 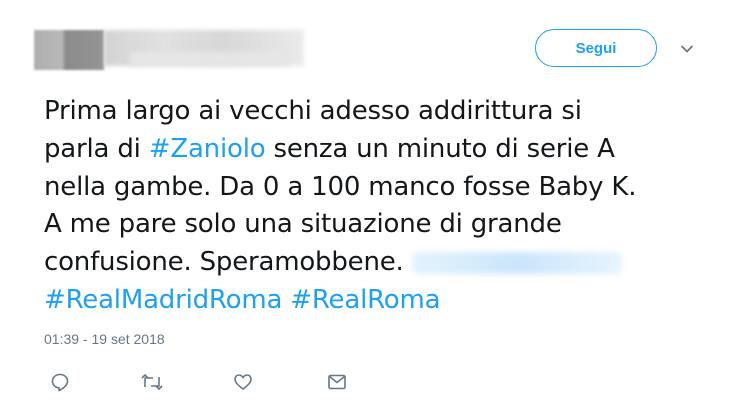 What do you see at coordinates (365, 300) in the screenshot?
I see `hashtag-realroma: #RealRoma` at bounding box center [365, 300].